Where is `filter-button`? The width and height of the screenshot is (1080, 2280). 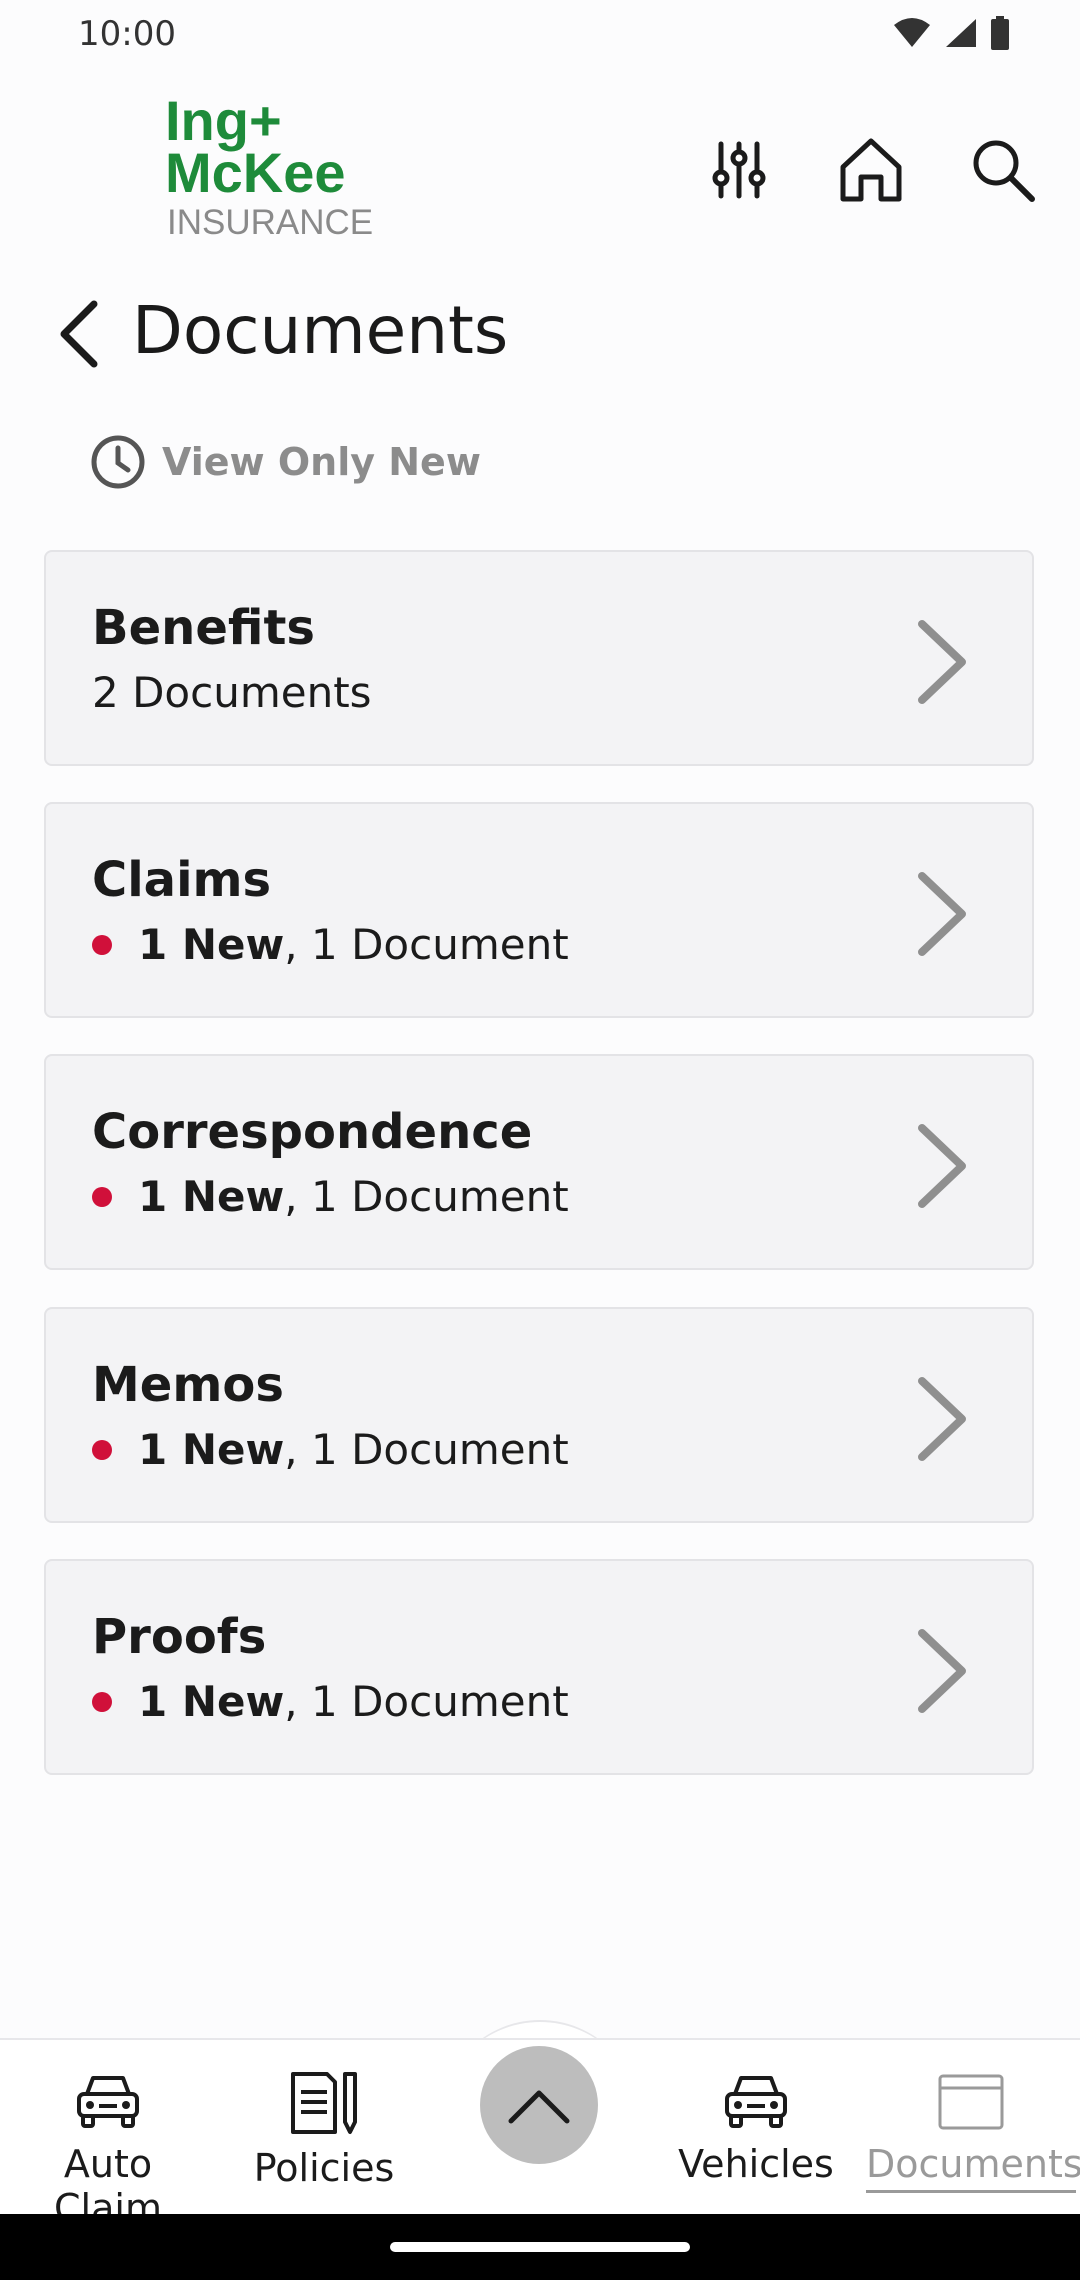
filter-button is located at coordinates (739, 170).